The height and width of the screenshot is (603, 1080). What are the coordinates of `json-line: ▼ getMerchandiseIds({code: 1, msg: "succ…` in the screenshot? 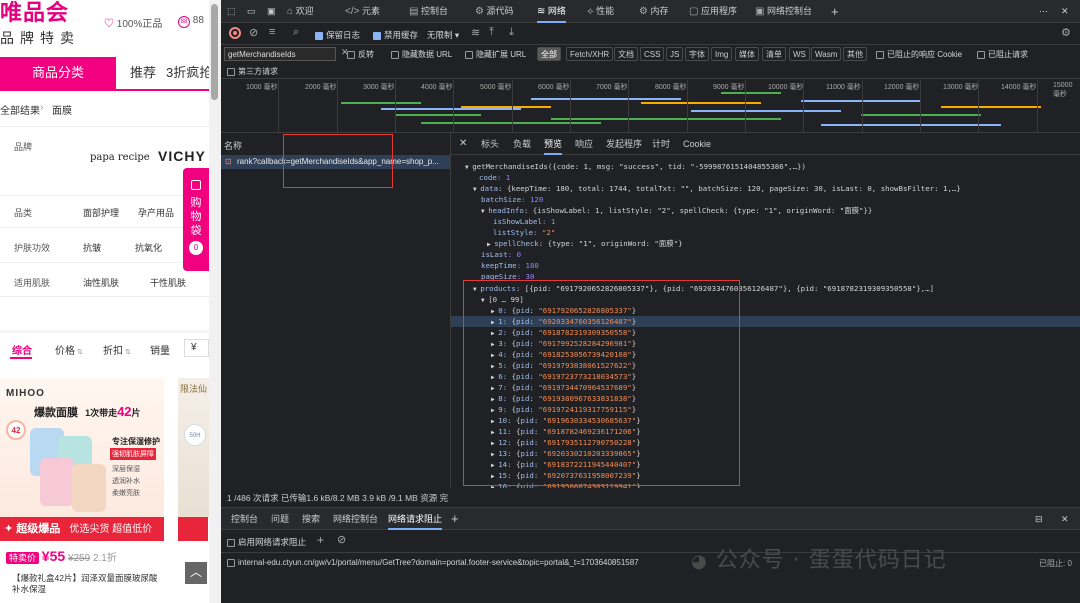 It's located at (635, 167).